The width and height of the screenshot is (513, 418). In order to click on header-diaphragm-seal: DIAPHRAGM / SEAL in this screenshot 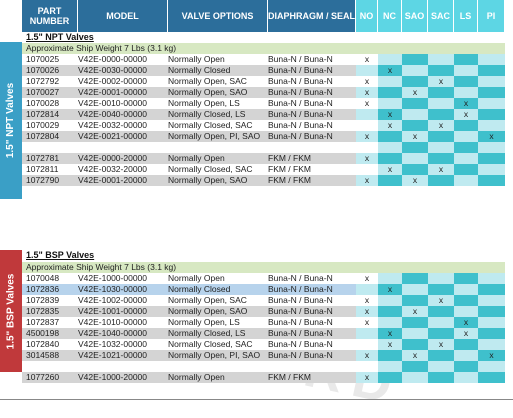, I will do `click(312, 16)`.